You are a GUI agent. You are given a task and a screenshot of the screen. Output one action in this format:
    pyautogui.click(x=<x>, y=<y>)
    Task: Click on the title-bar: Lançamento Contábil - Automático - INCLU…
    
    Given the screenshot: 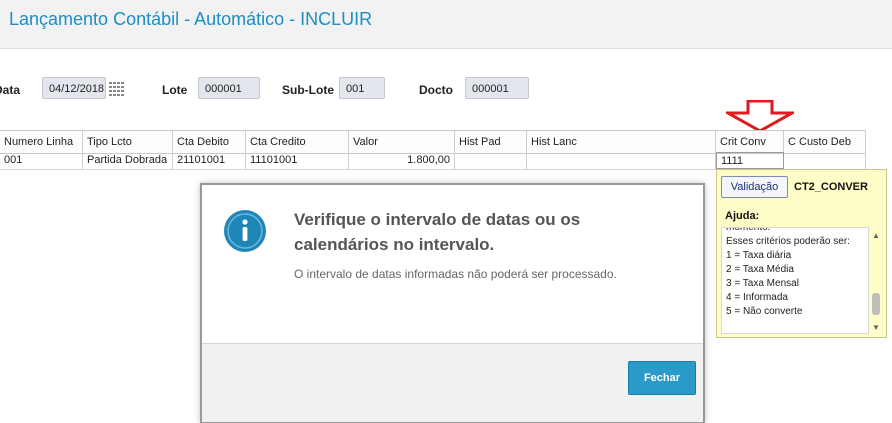 What is the action you would take?
    pyautogui.click(x=446, y=24)
    